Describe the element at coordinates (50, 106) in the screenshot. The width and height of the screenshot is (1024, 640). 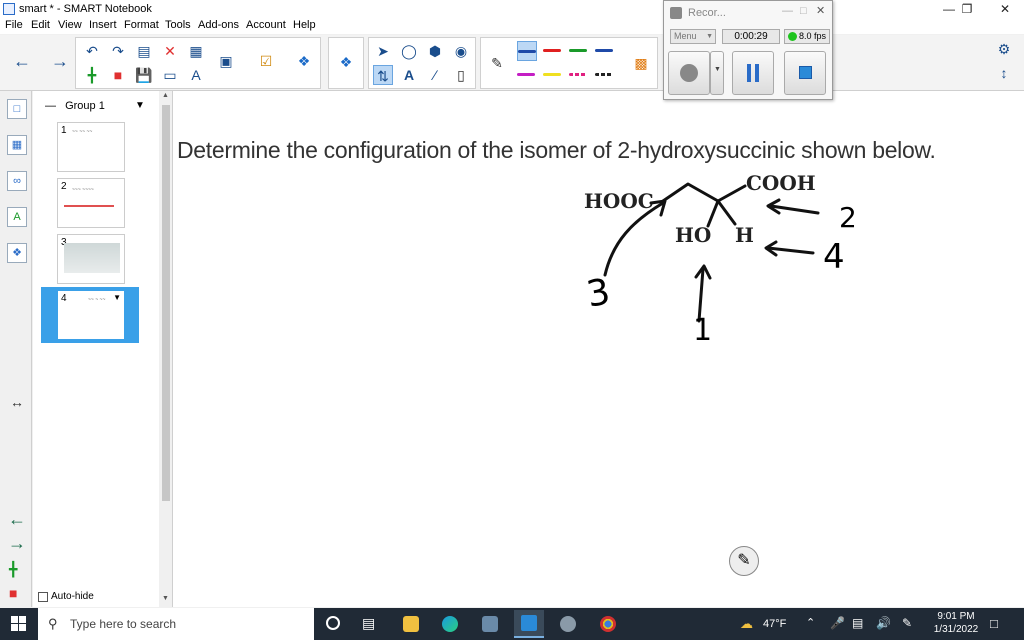
I see `collapse-icon: —` at that location.